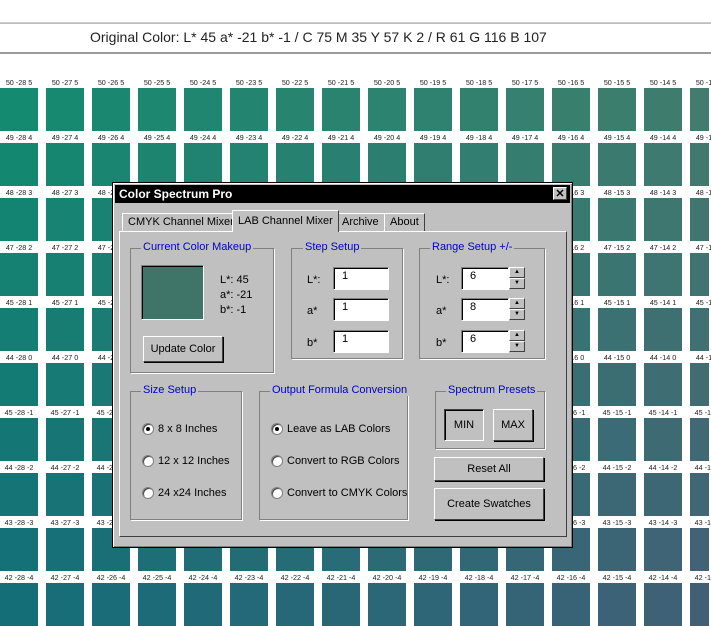 The height and width of the screenshot is (626, 711). What do you see at coordinates (667, 379) in the screenshot?
I see `swatch-cell: 44 -14 0` at bounding box center [667, 379].